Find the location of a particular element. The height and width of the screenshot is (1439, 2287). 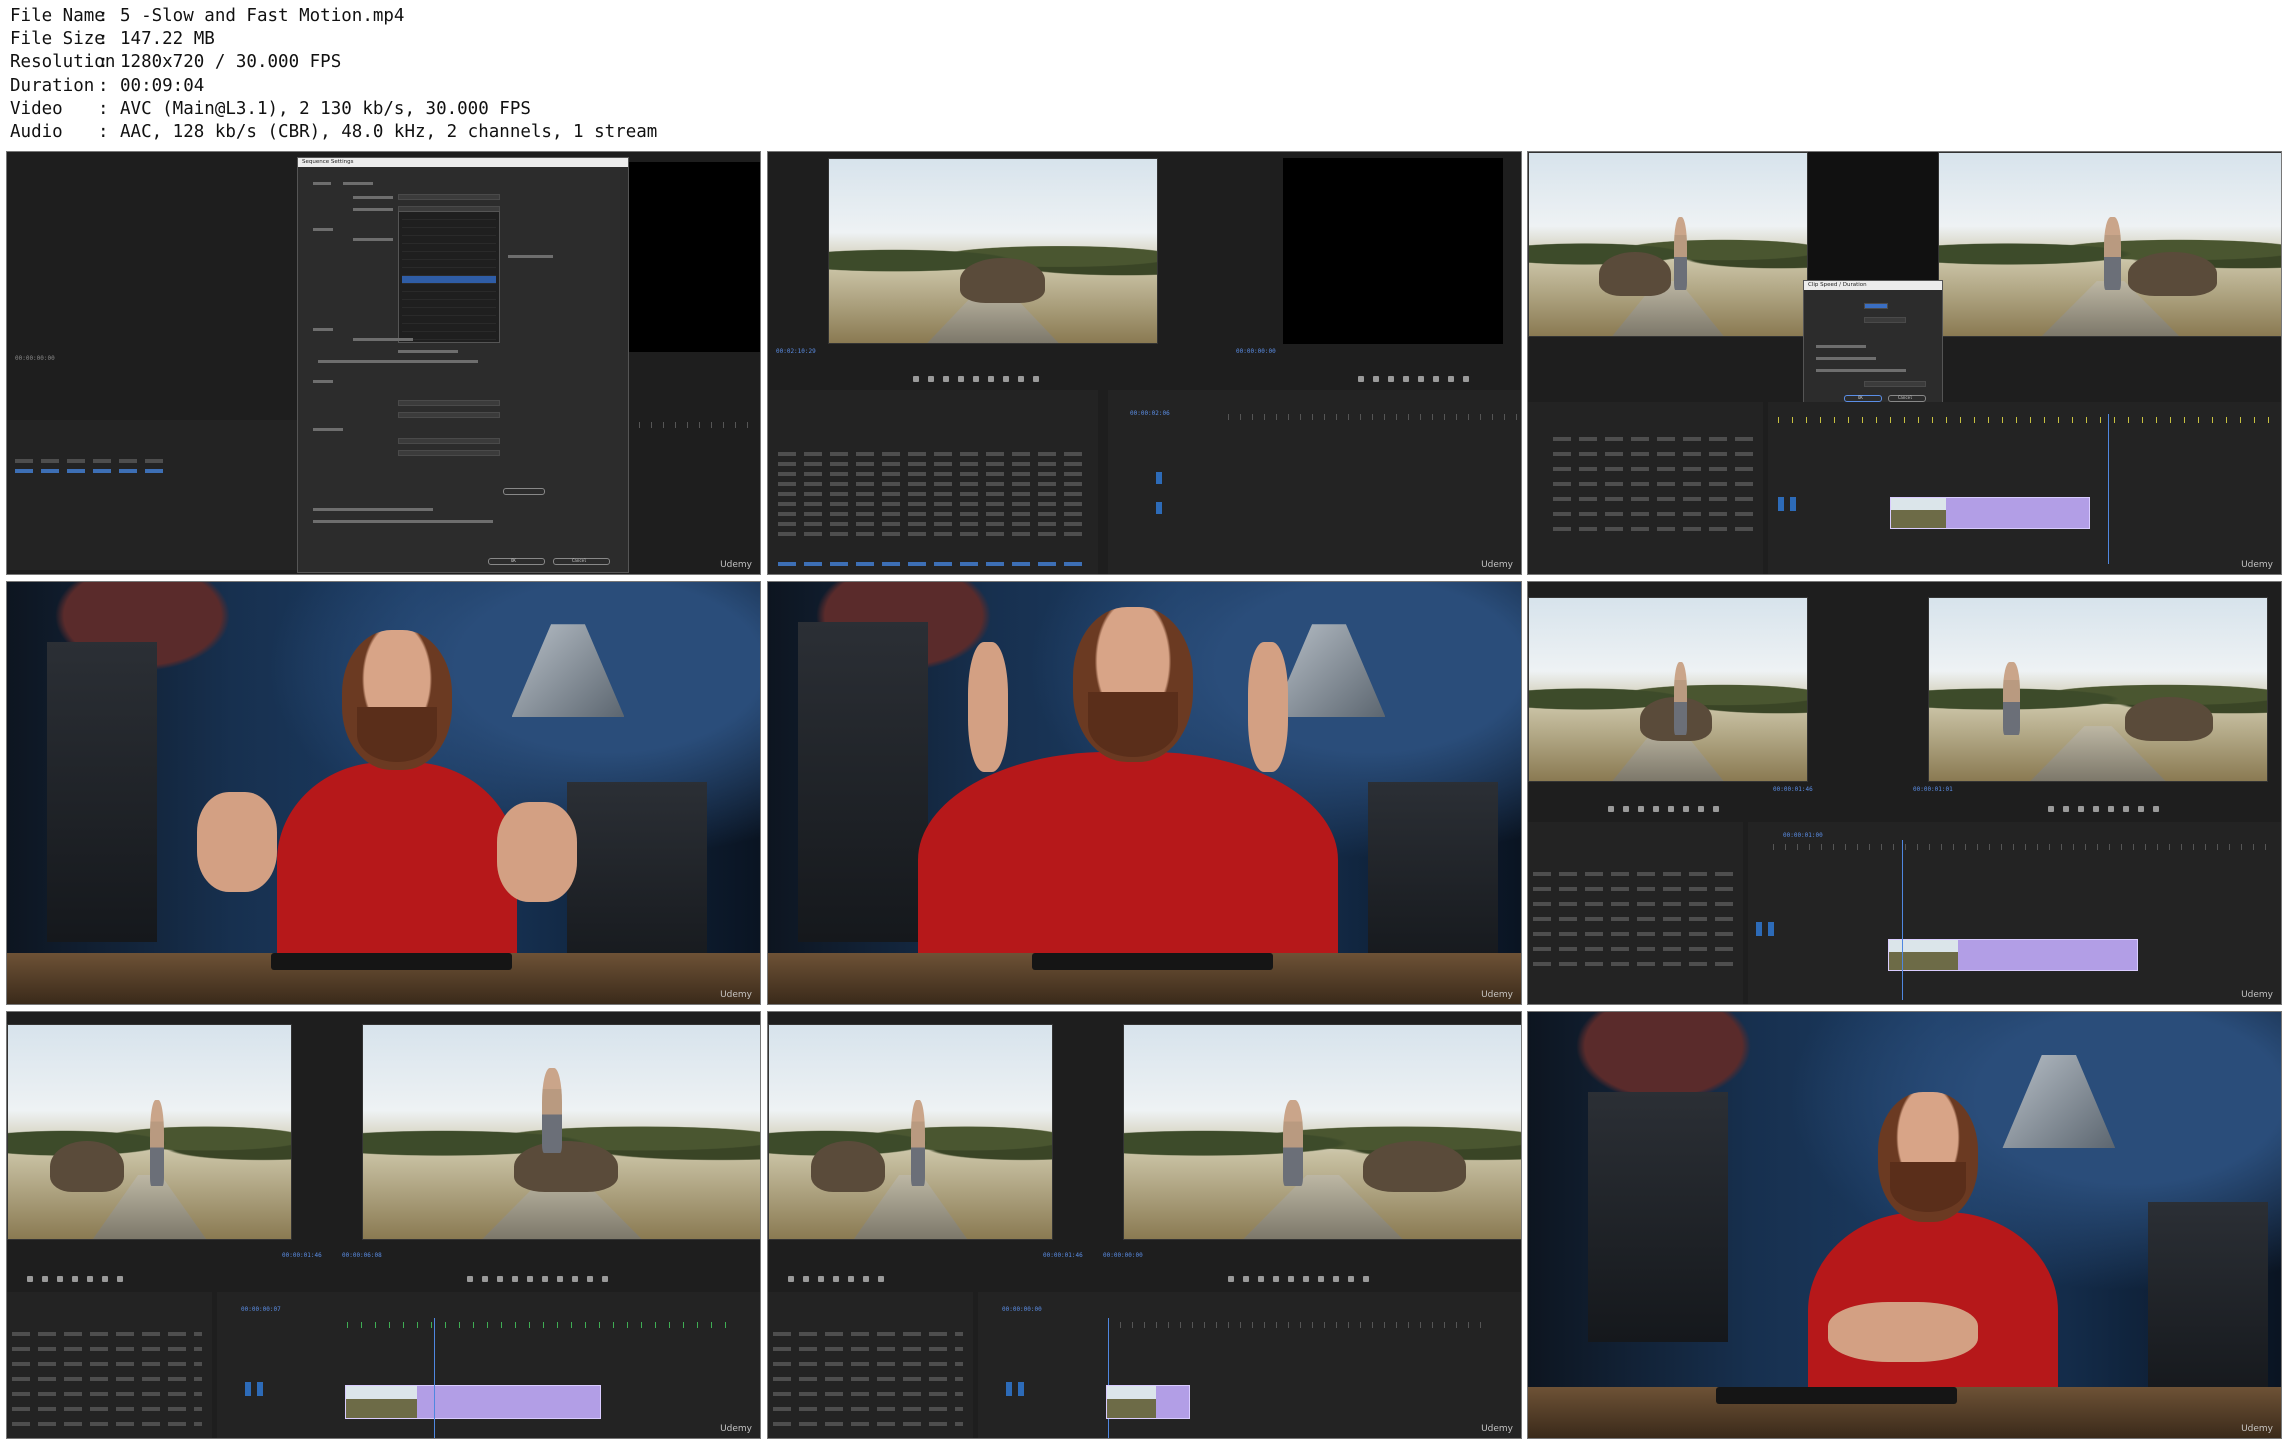

reset-button is located at coordinates (524, 491).